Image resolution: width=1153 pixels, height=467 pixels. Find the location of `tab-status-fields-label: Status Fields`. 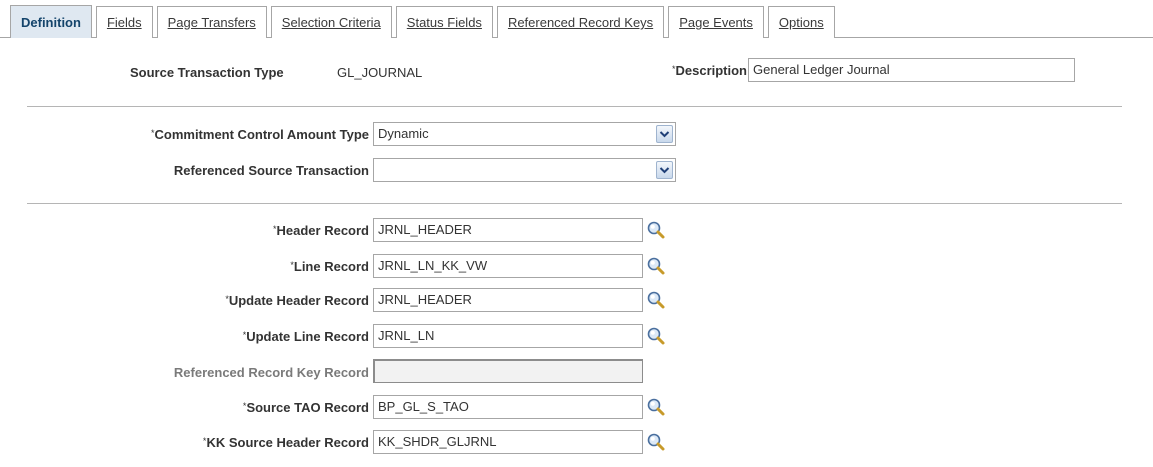

tab-status-fields-label: Status Fields is located at coordinates (444, 22).